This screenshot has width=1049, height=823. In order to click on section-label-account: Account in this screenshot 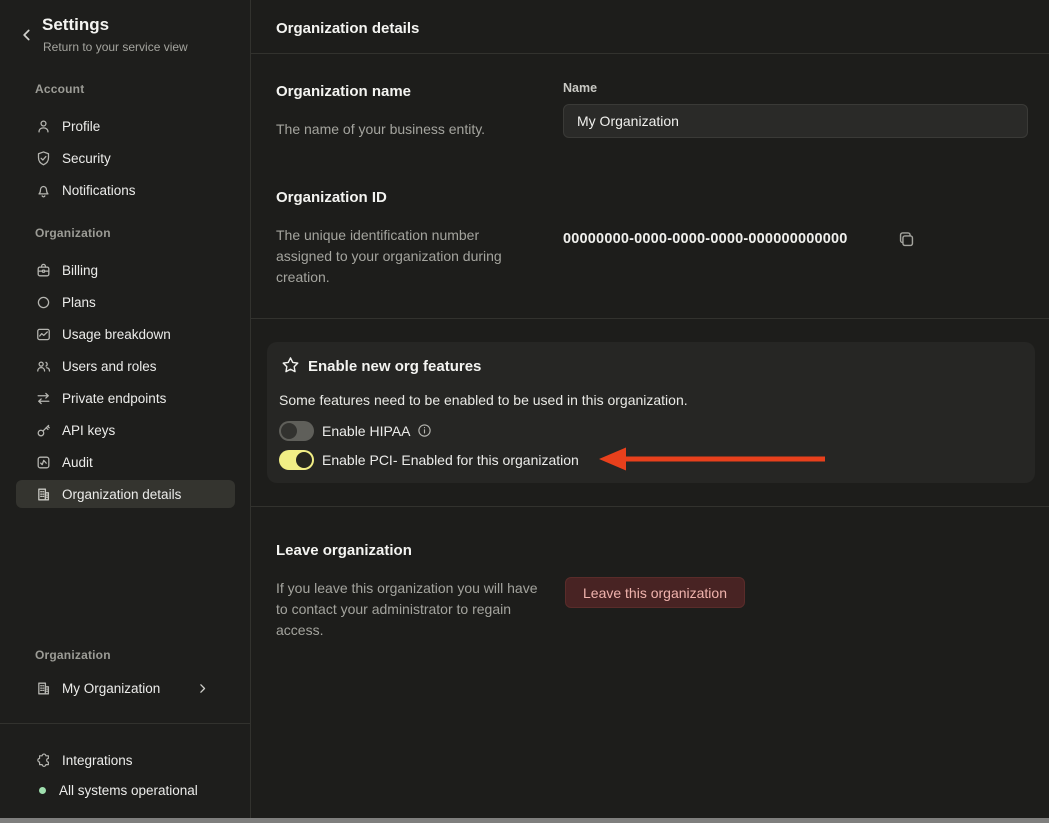, I will do `click(60, 89)`.